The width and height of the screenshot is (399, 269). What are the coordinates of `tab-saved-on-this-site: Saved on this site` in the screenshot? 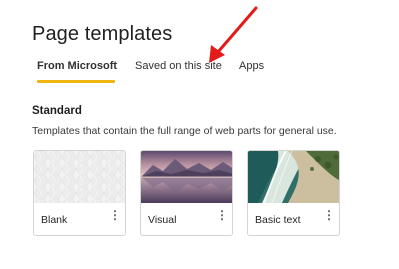 It's located at (178, 66).